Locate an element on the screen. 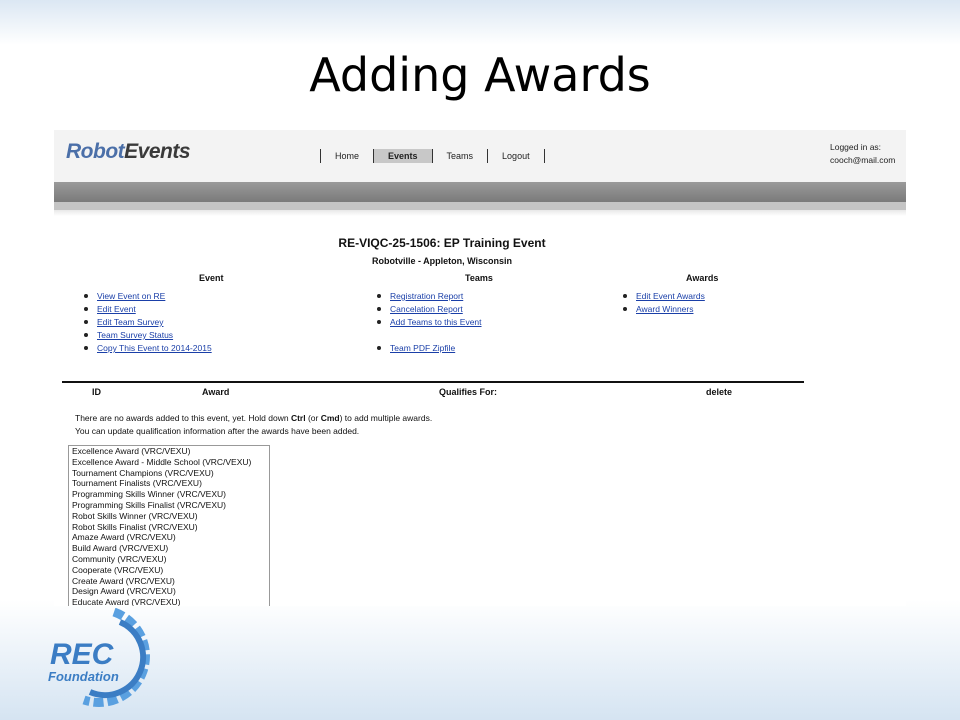  award-option: Robot Skills Winner (VRC/VEXU) is located at coordinates (169, 516).